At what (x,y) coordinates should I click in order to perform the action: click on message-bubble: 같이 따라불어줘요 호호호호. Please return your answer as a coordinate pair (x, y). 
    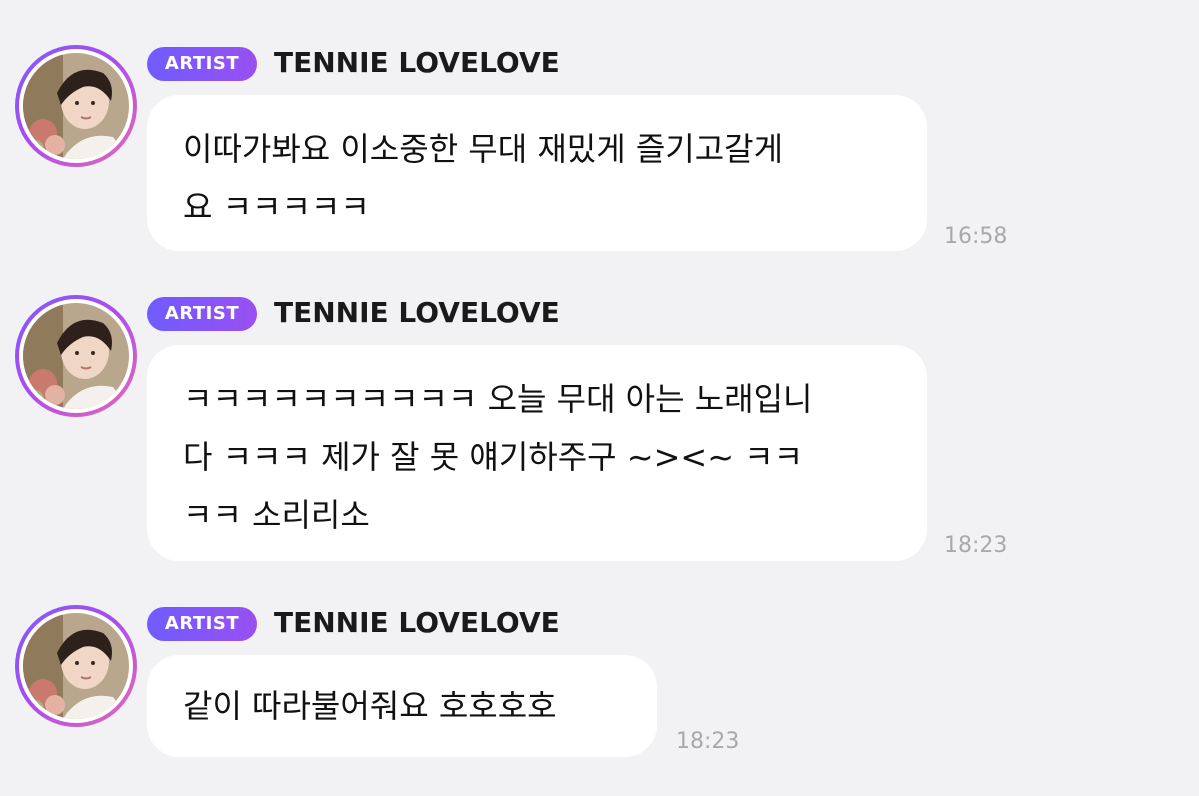
    Looking at the image, I should click on (402, 706).